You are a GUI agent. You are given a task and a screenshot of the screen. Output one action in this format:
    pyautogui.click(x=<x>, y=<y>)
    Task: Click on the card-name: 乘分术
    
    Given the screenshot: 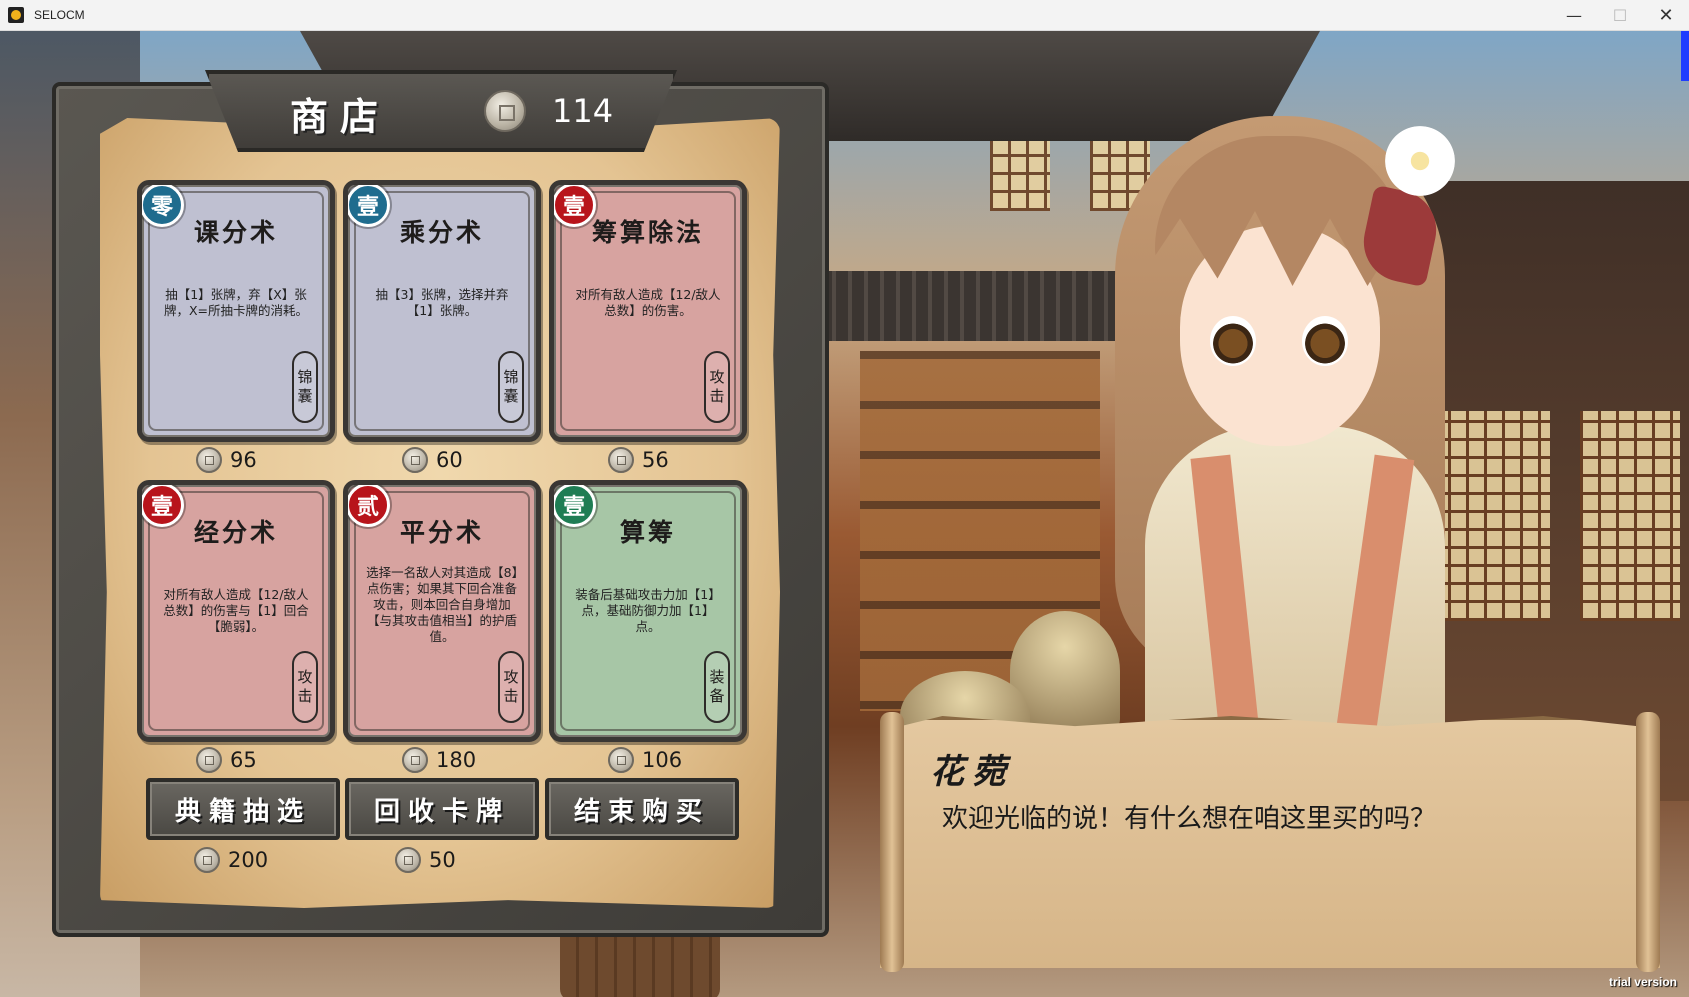 What is the action you would take?
    pyautogui.click(x=441, y=232)
    